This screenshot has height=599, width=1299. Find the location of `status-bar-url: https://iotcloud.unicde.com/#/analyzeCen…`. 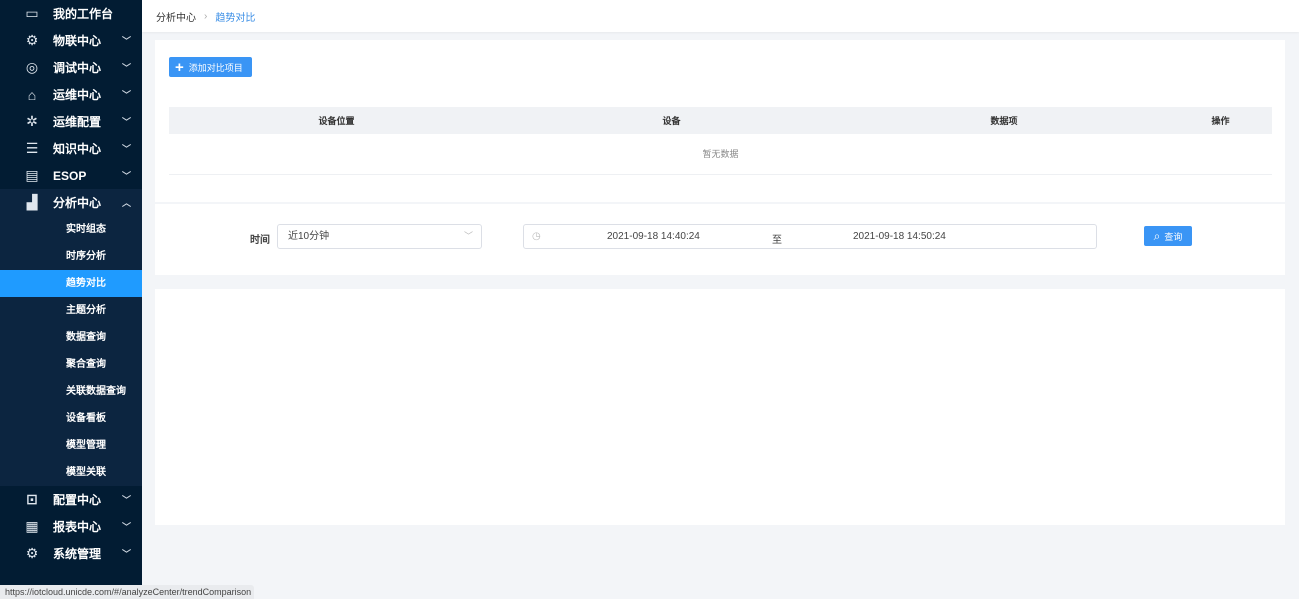

status-bar-url: https://iotcloud.unicde.com/#/analyzeCen… is located at coordinates (127, 592).